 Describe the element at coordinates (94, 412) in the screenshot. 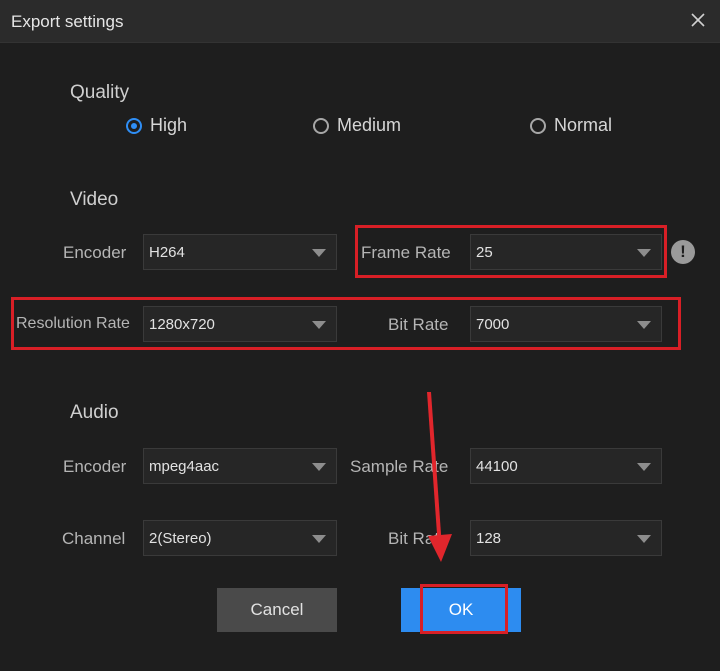

I see `audio-heading: Audio` at that location.